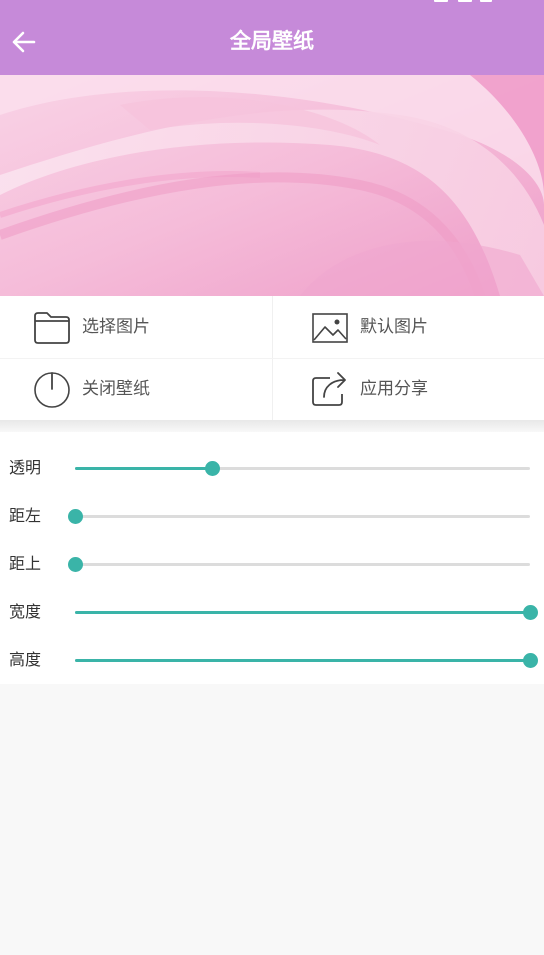 The height and width of the screenshot is (955, 544). Describe the element at coordinates (25, 563) in the screenshot. I see `slider-label-top: 距上` at that location.